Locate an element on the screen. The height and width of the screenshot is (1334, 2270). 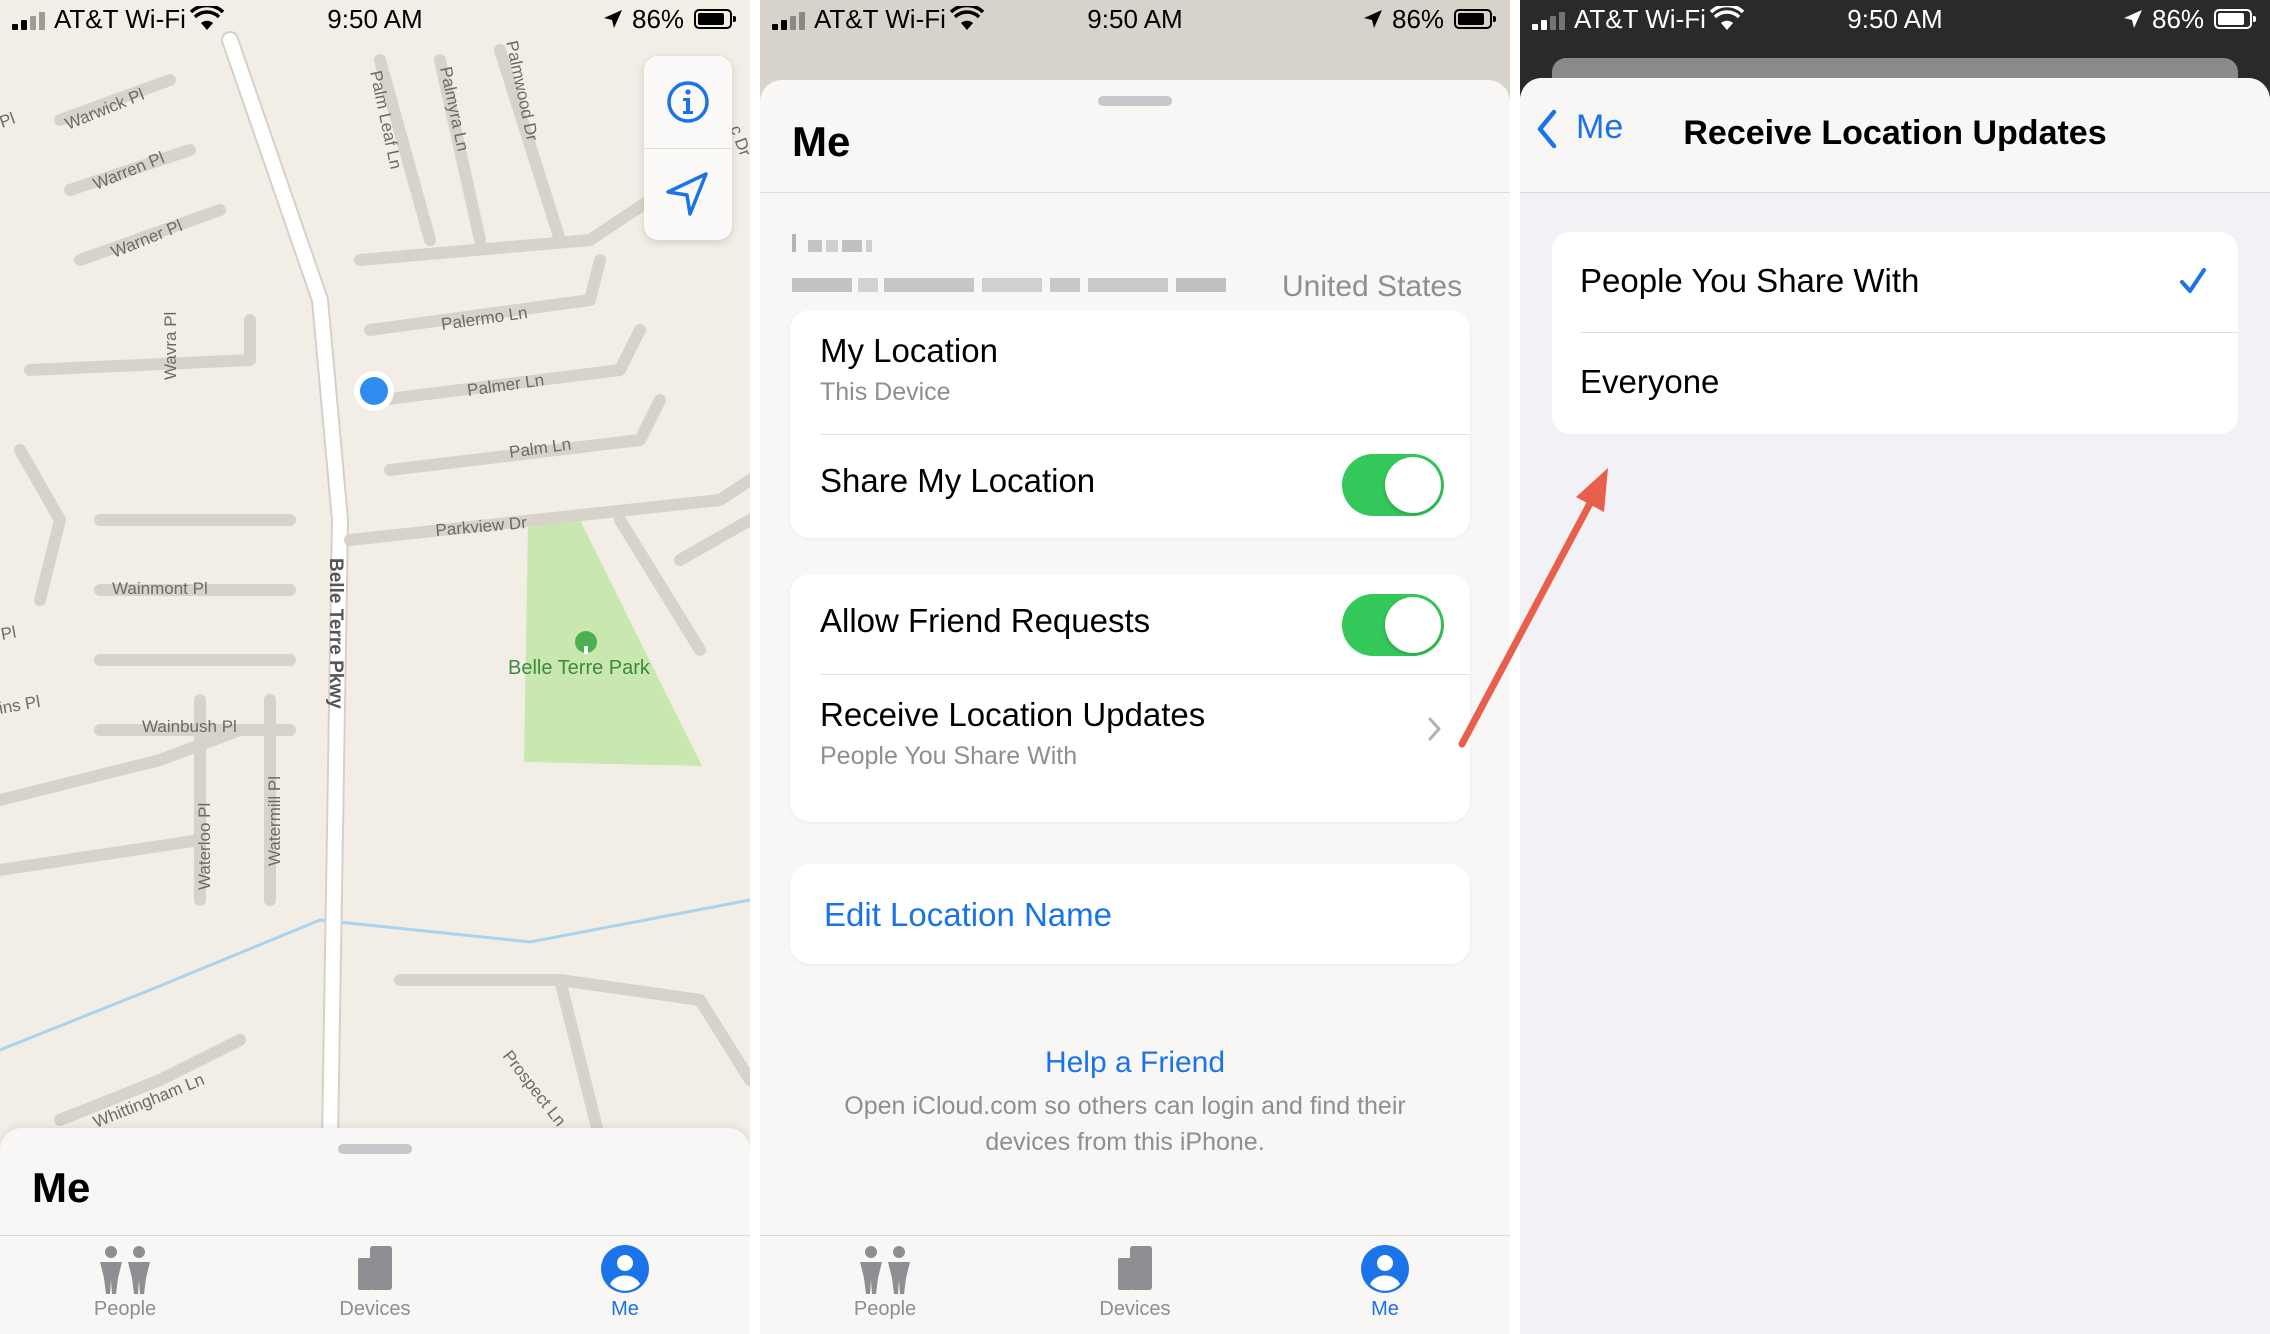
redacted-address-name is located at coordinates (832, 243).